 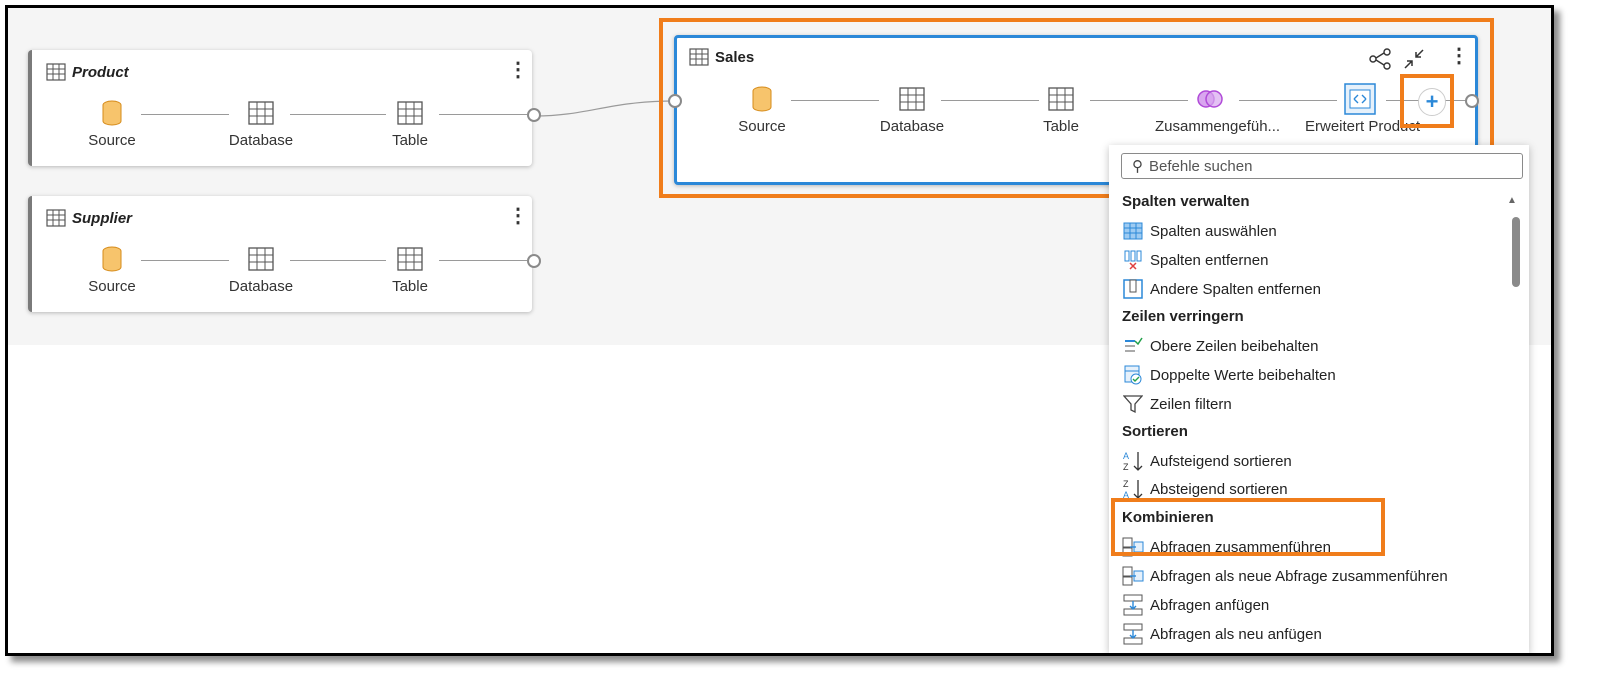 What do you see at coordinates (1322, 166) in the screenshot?
I see `search-input: ⚲ Befehle suchen` at bounding box center [1322, 166].